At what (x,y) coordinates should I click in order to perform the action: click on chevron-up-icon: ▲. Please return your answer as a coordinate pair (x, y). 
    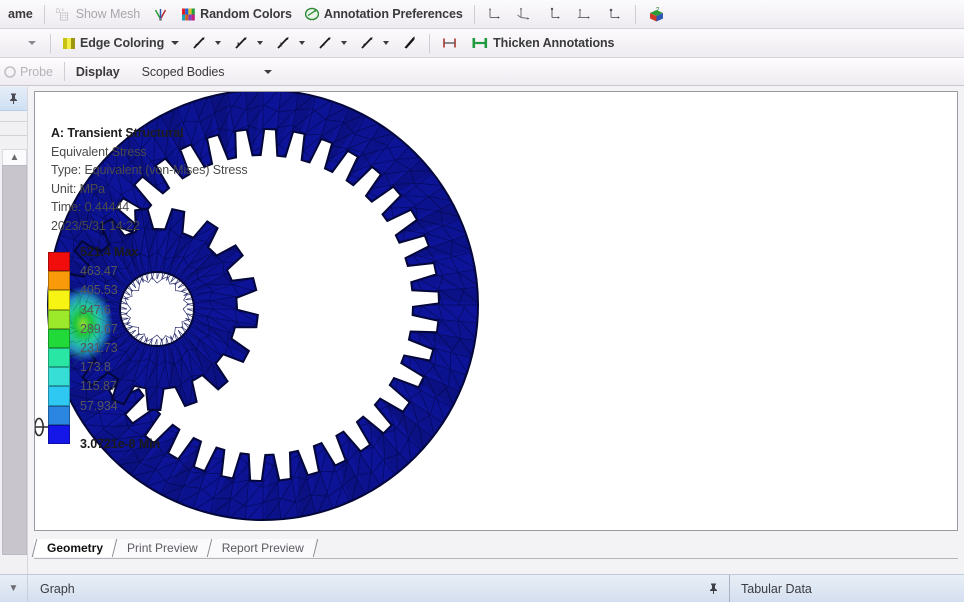
    Looking at the image, I should click on (14, 157).